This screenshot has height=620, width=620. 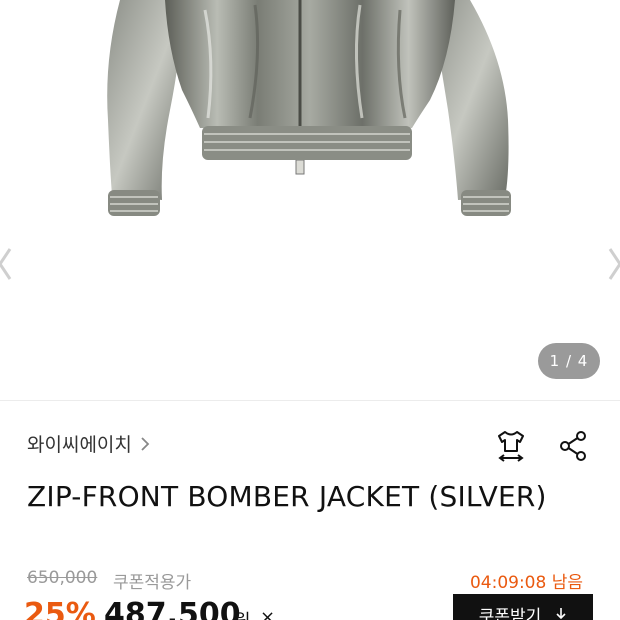 I want to click on shirt-size-icon, so click(x=511, y=446).